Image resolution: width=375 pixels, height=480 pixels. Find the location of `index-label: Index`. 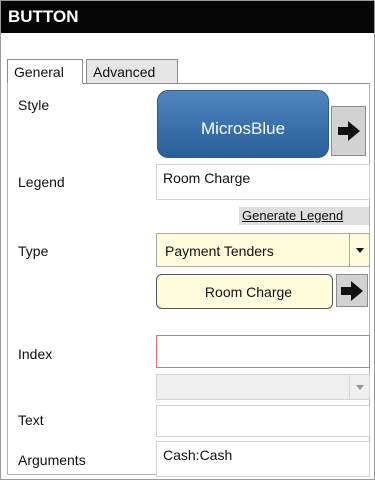

index-label: Index is located at coordinates (35, 354).